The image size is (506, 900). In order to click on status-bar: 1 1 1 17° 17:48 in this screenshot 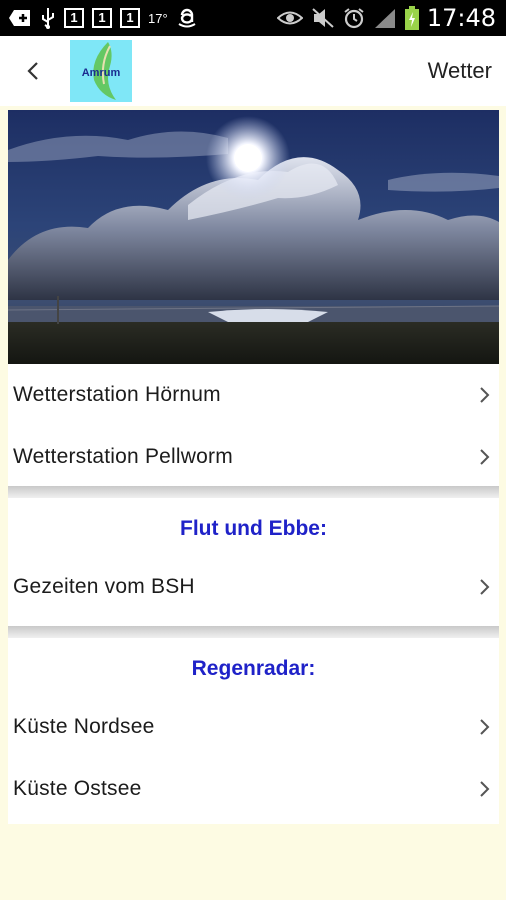, I will do `click(253, 18)`.